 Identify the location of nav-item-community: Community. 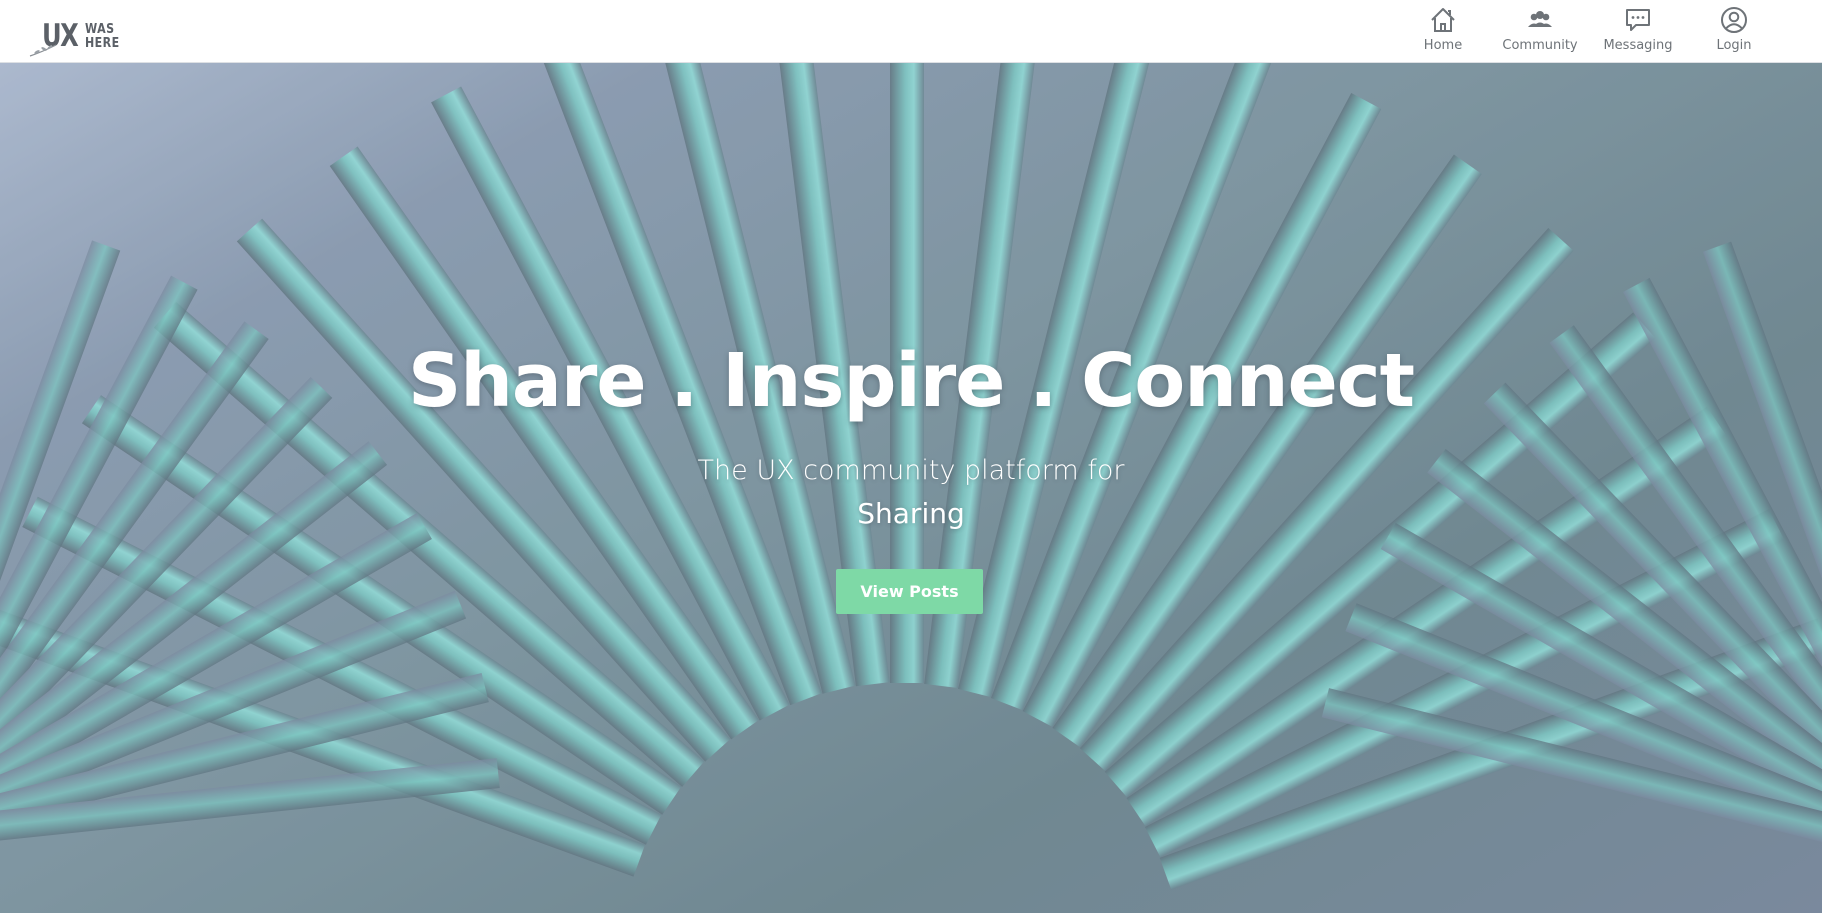
(1540, 29).